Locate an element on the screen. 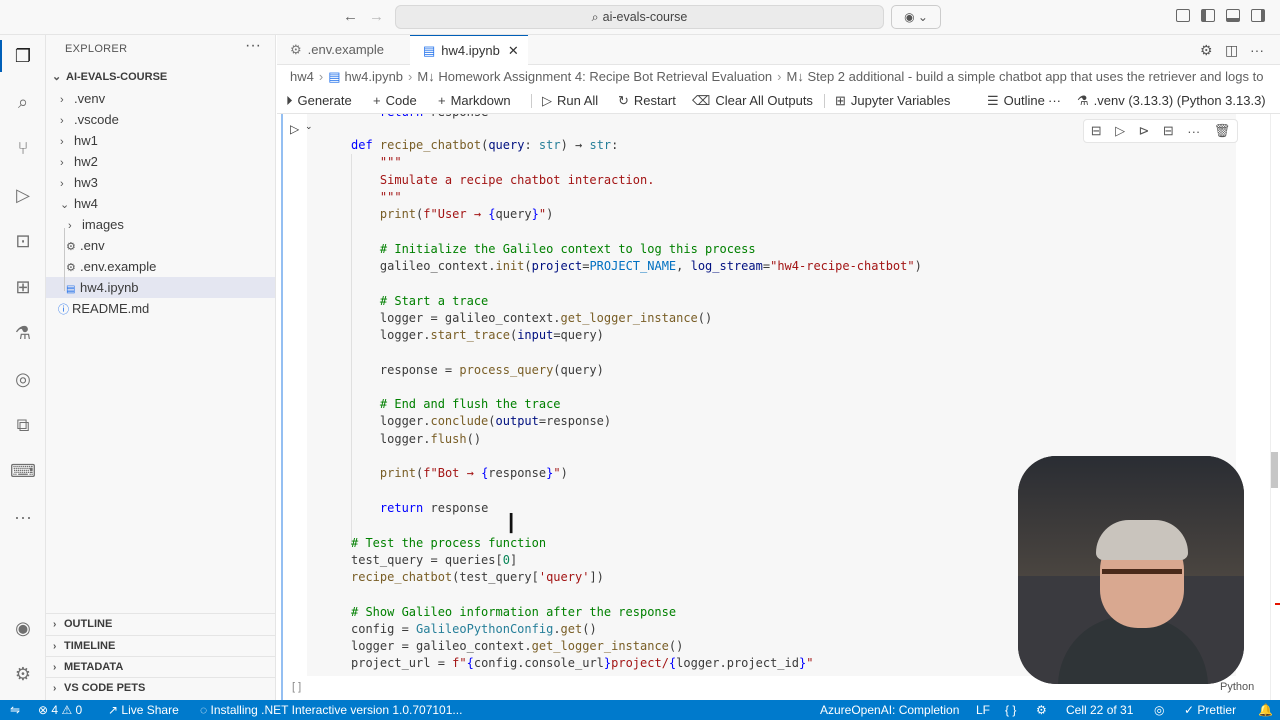 The width and height of the screenshot is (1280, 720). tree-folder-images: › images is located at coordinates (160, 224).